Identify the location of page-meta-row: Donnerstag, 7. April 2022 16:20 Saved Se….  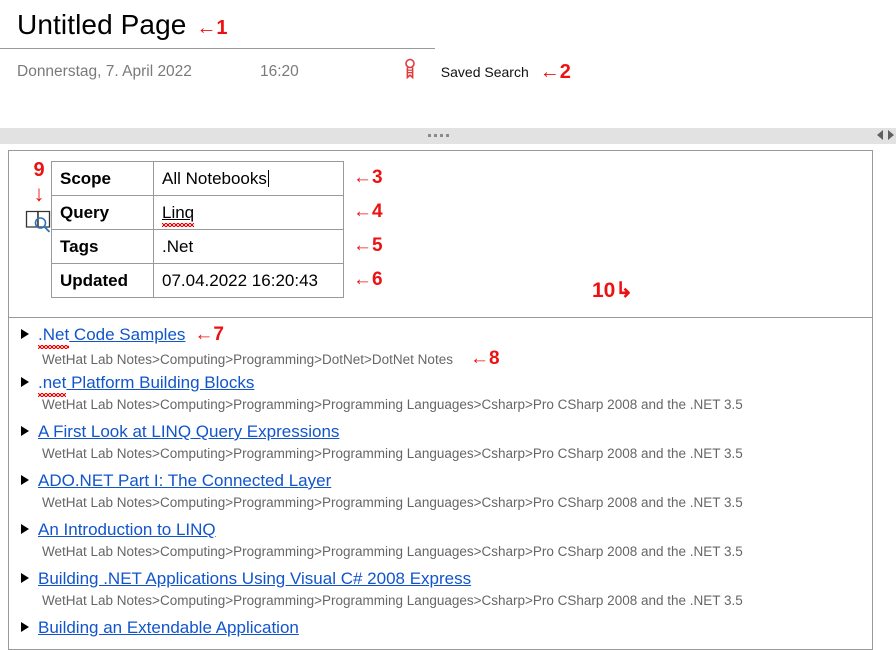
(448, 67).